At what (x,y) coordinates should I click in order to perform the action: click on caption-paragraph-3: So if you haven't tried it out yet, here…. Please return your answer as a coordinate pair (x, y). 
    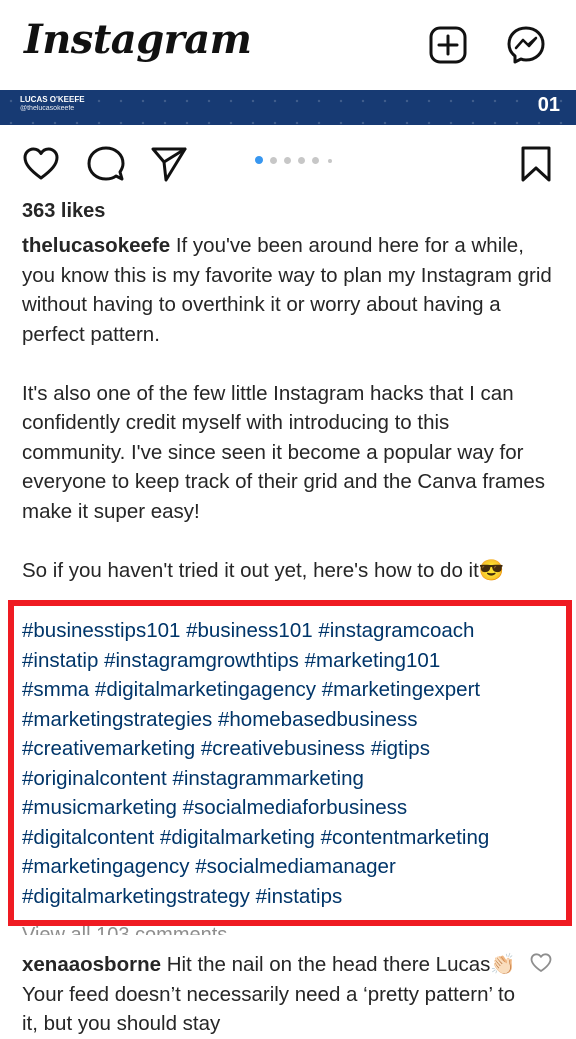
    Looking at the image, I should click on (263, 570).